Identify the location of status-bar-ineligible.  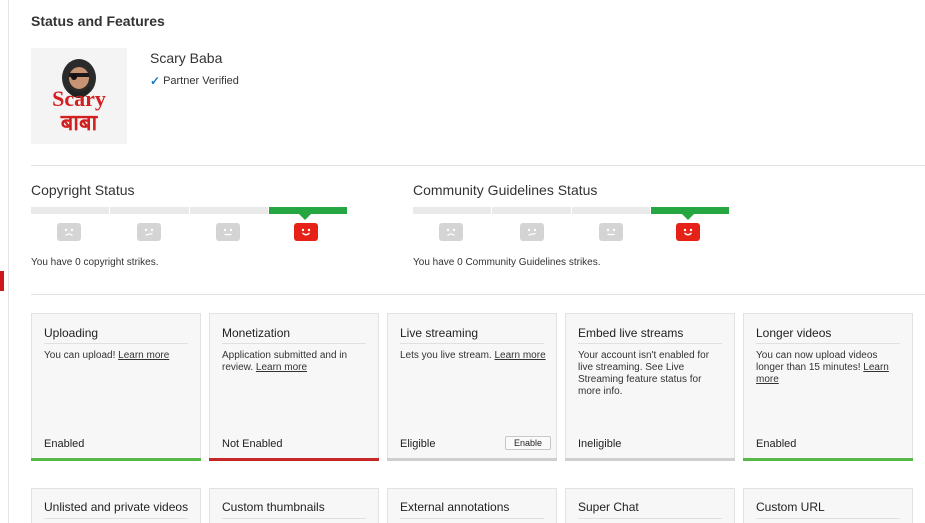
(650, 459).